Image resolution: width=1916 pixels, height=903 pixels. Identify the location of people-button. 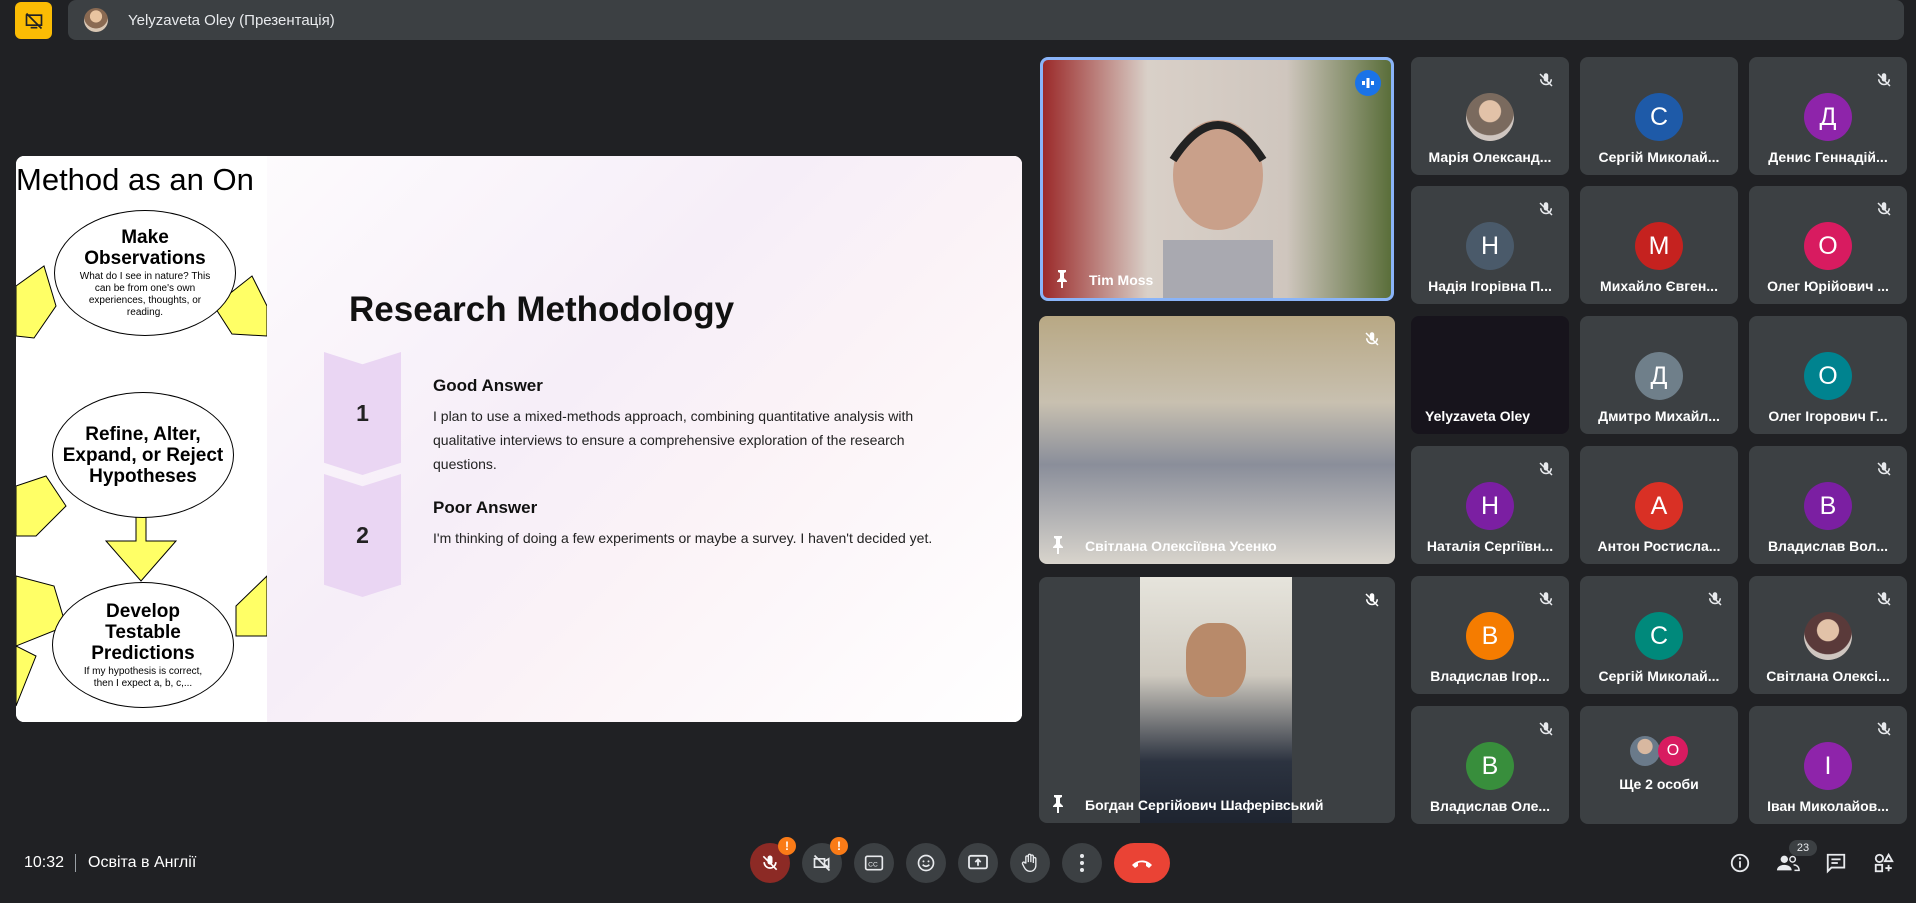
(1788, 863).